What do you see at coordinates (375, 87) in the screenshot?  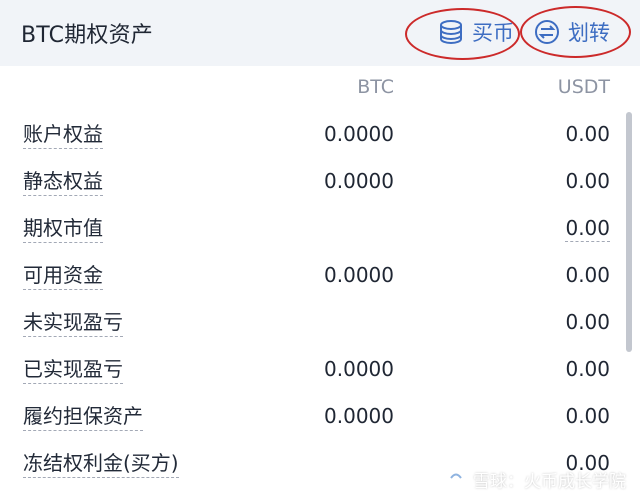 I see `column-header-btc: BTC` at bounding box center [375, 87].